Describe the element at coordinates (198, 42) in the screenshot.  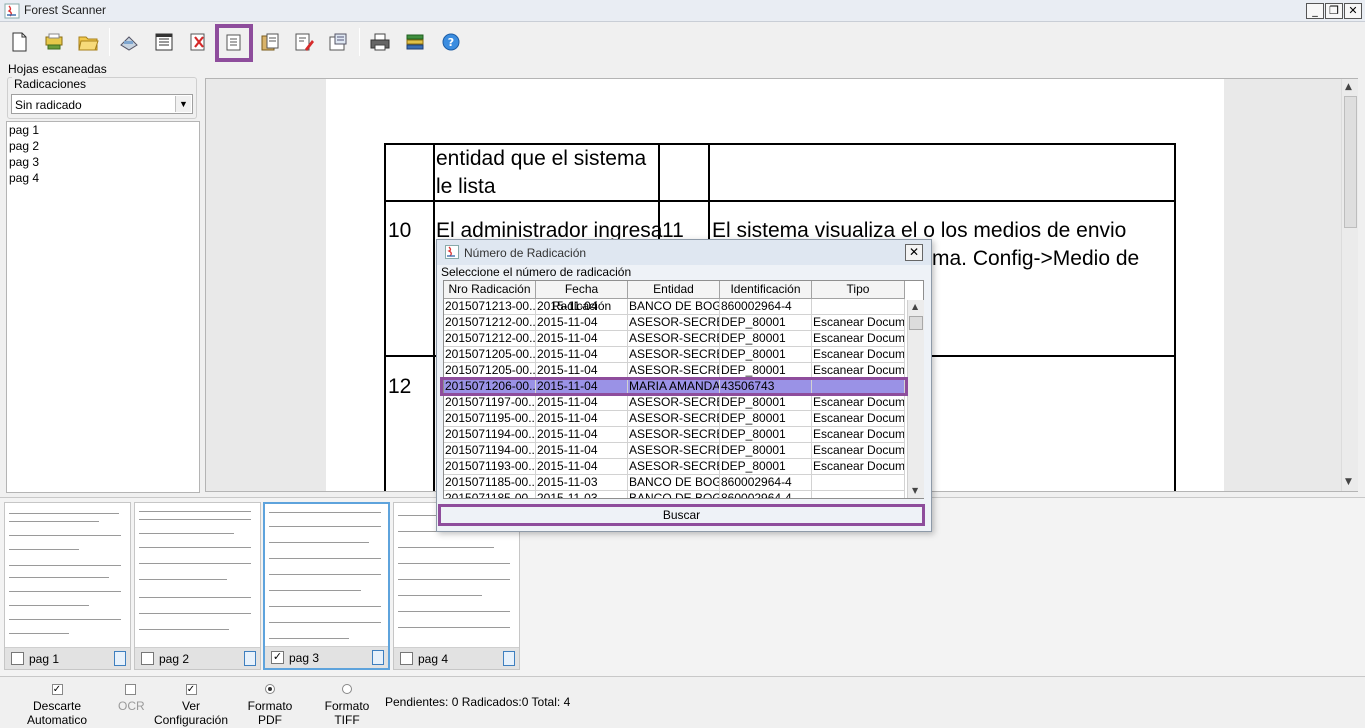
I see `delete-icon` at that location.